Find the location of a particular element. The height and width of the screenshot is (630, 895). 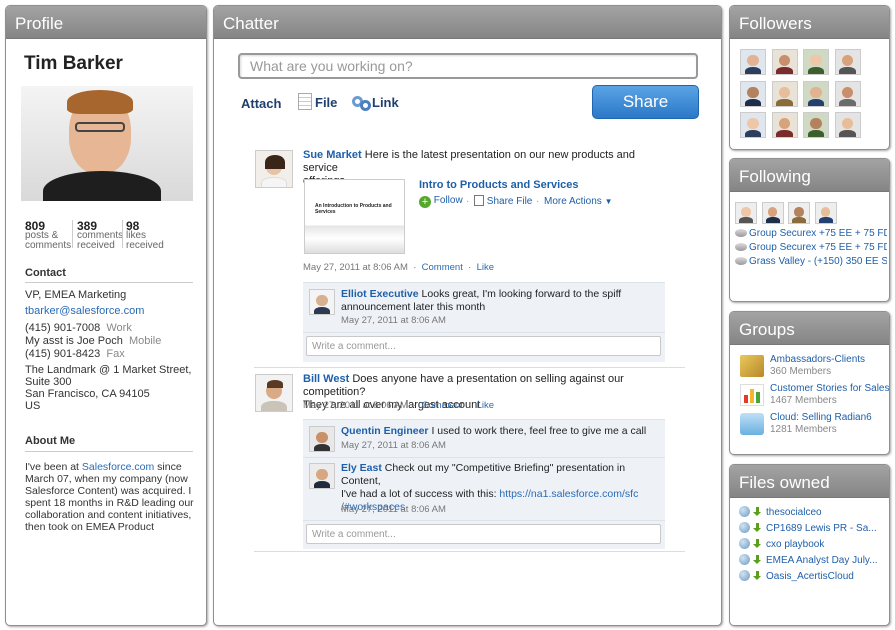

share-button: Share is located at coordinates (645, 102).